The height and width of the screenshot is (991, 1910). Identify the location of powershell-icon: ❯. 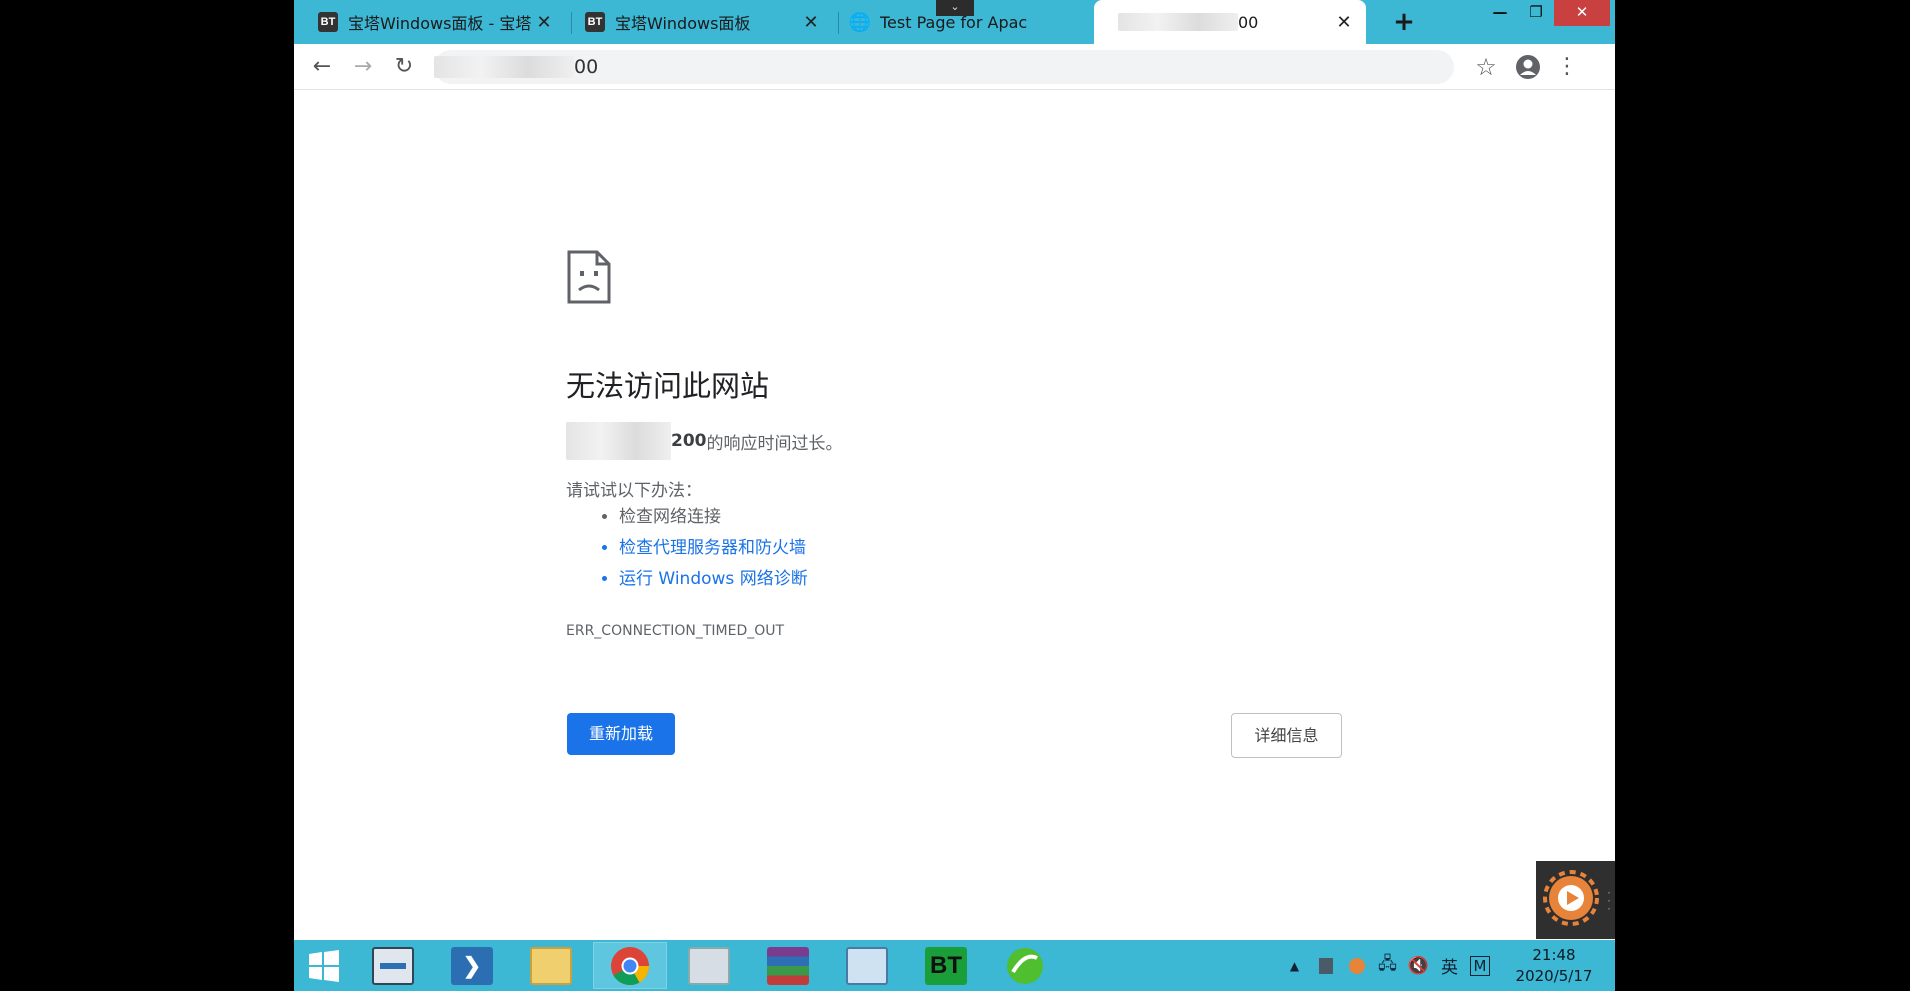
(472, 965).